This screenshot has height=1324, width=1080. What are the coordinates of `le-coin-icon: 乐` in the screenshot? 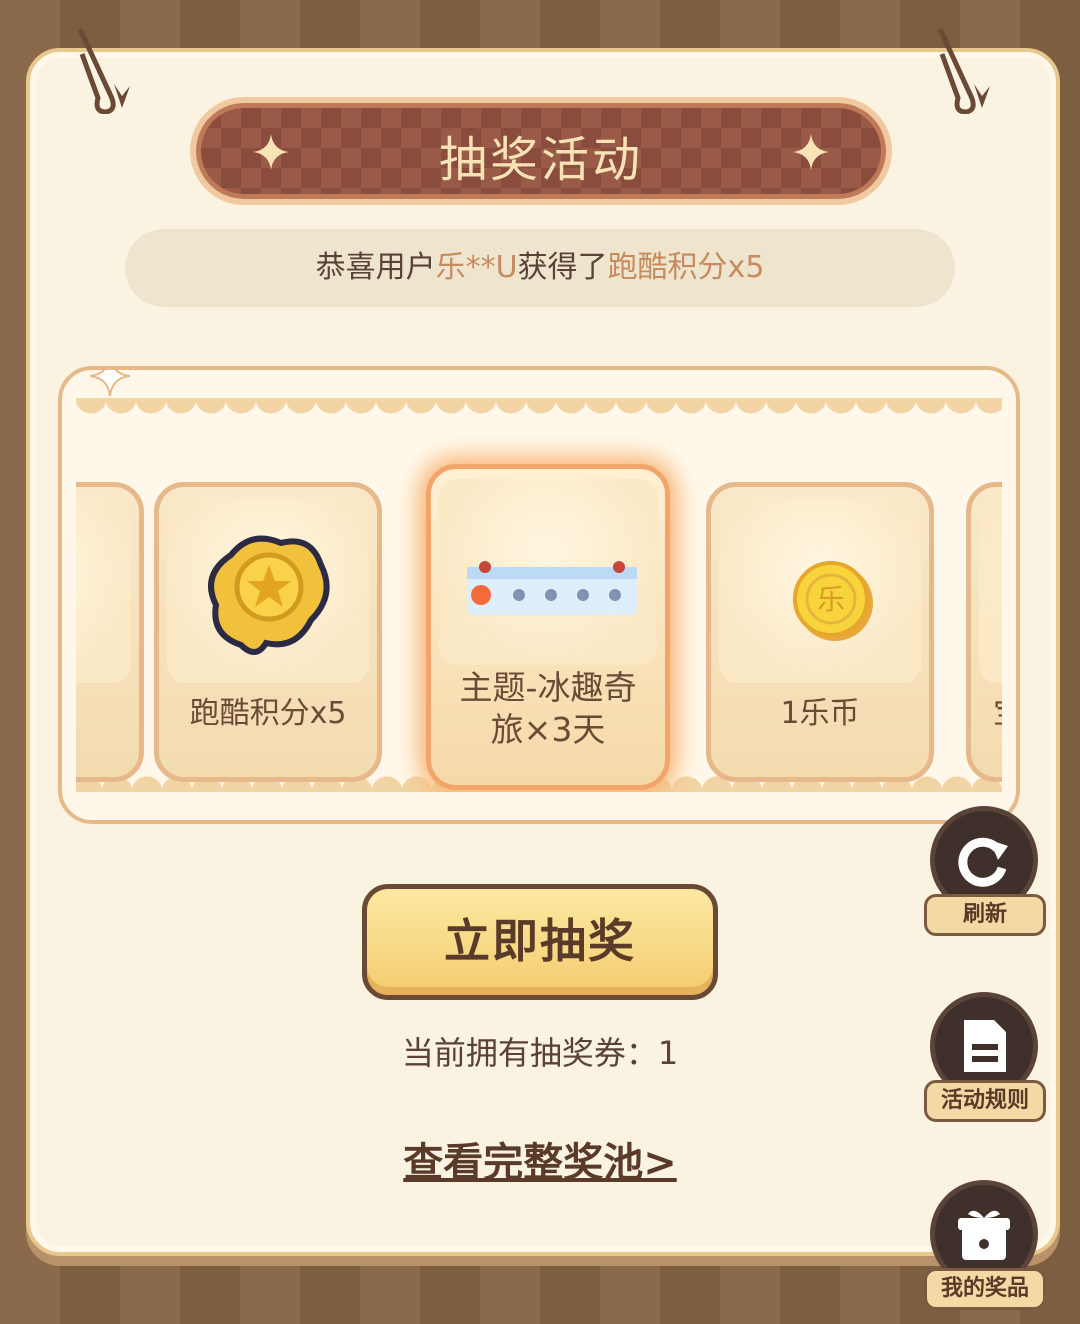 It's located at (833, 601).